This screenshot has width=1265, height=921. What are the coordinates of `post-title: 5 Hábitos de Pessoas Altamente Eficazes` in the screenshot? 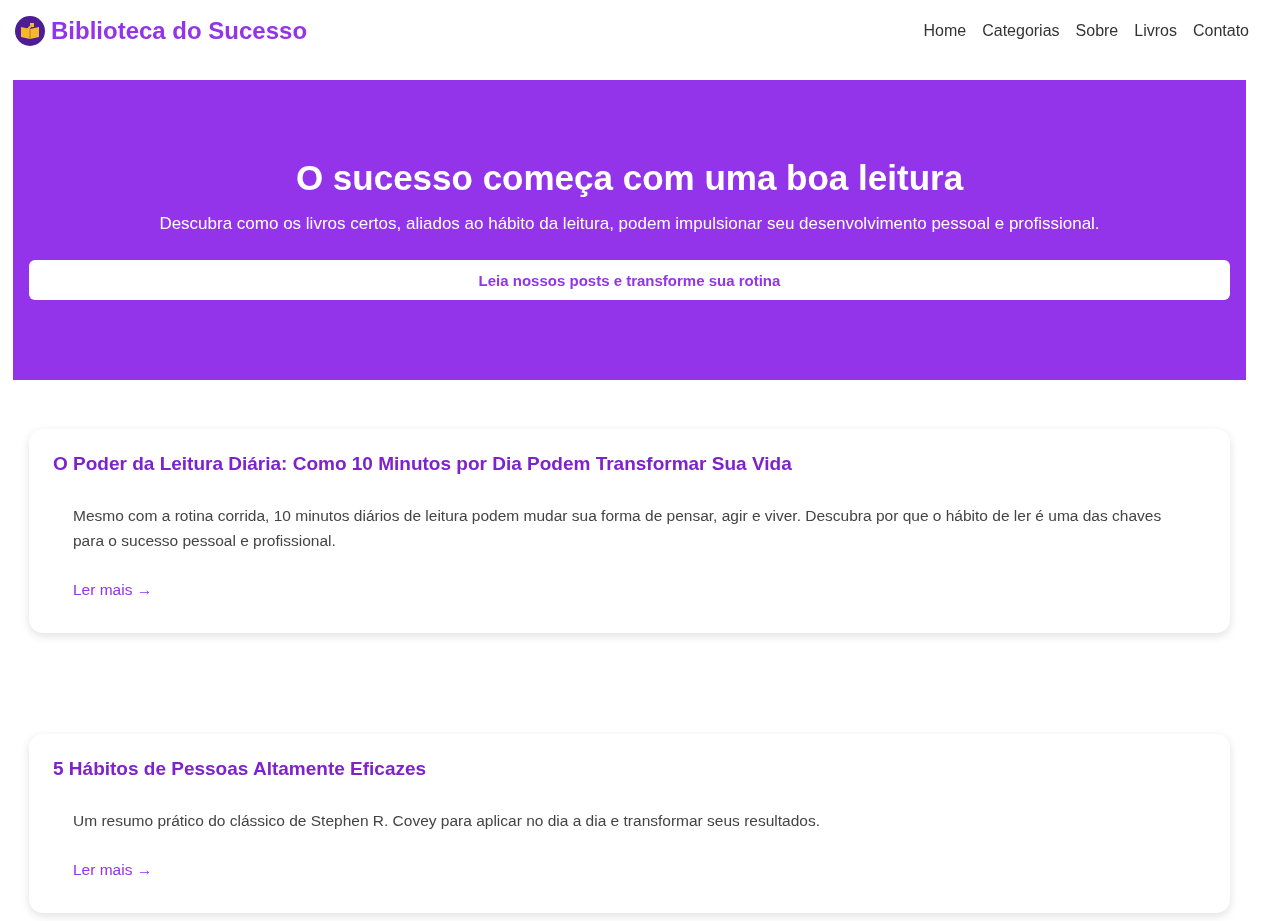 It's located at (240, 769).